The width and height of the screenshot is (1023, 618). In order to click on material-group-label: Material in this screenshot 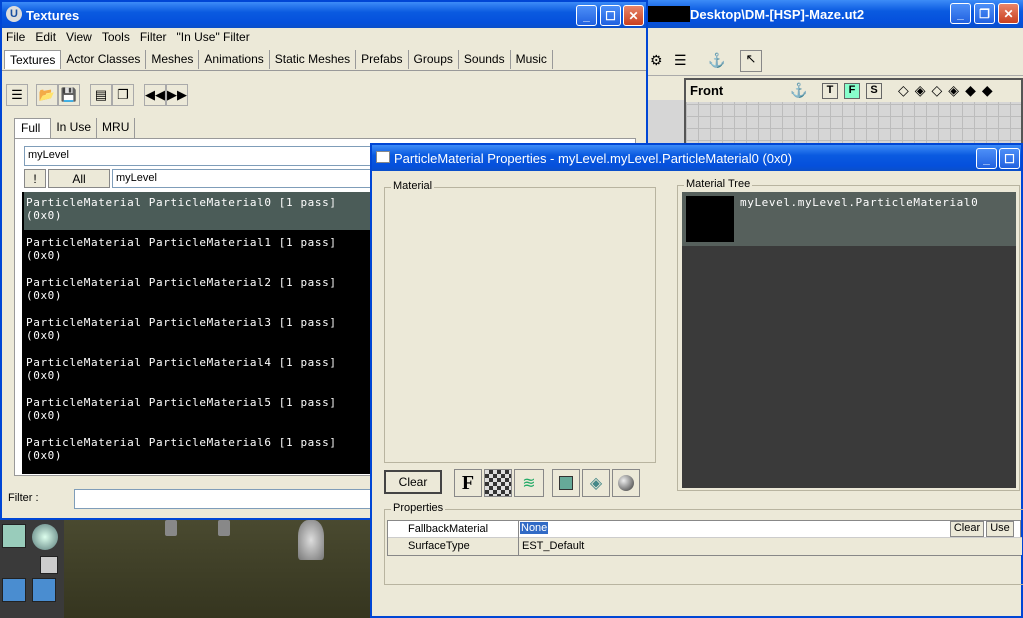, I will do `click(413, 186)`.